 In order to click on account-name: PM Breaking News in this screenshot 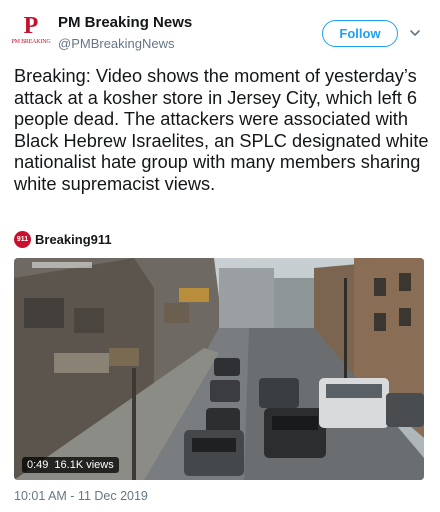, I will do `click(125, 22)`.